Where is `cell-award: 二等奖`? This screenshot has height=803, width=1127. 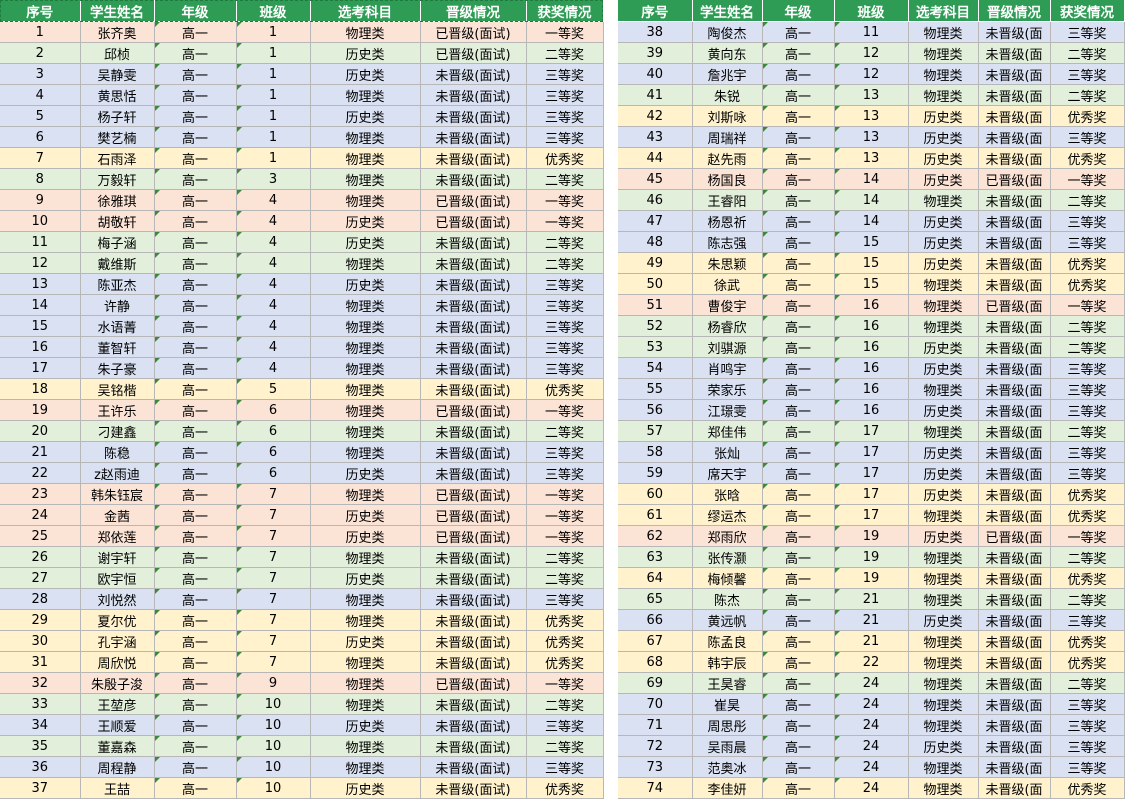
cell-award: 二等奖 is located at coordinates (1087, 200).